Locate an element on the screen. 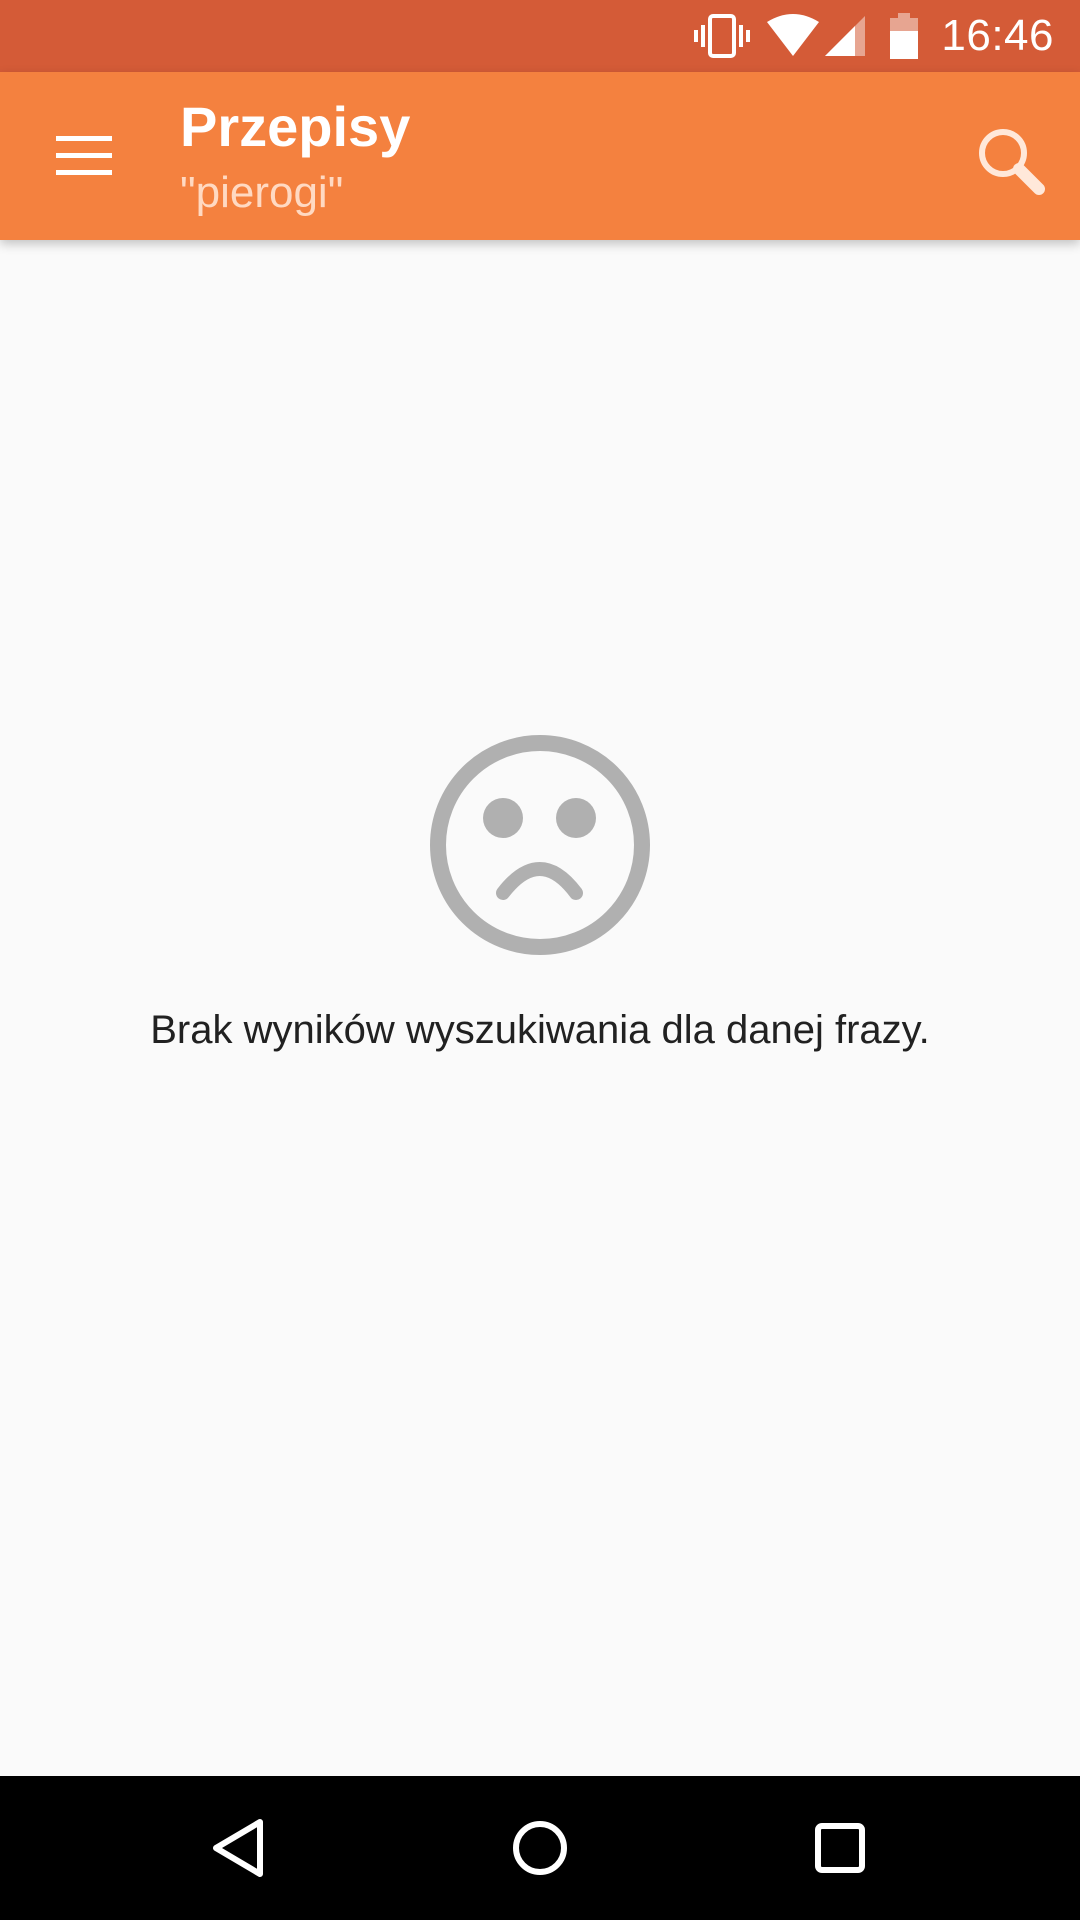 This screenshot has height=1920, width=1080. wifi-icon is located at coordinates (793, 35).